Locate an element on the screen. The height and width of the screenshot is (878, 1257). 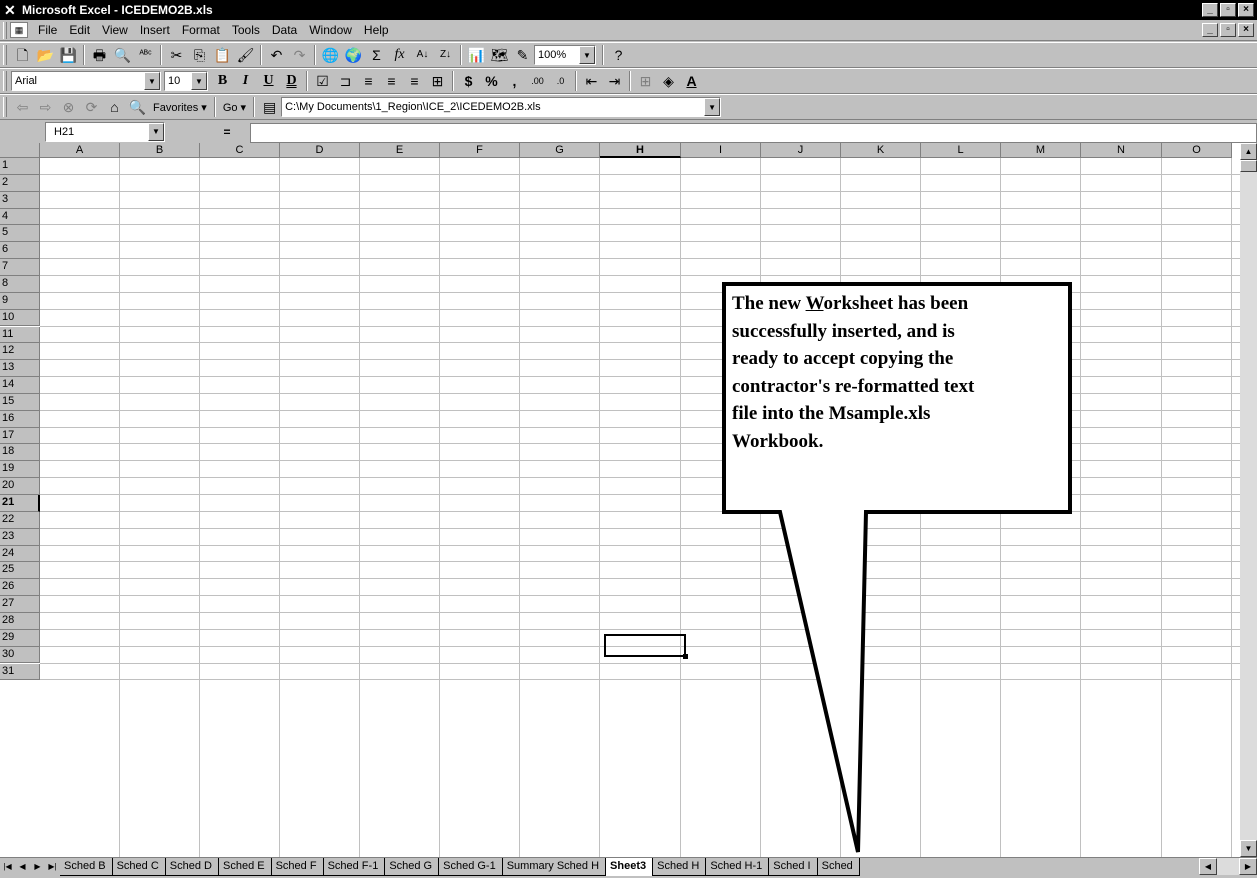
edit-formula-button: = is located at coordinates (227, 132).